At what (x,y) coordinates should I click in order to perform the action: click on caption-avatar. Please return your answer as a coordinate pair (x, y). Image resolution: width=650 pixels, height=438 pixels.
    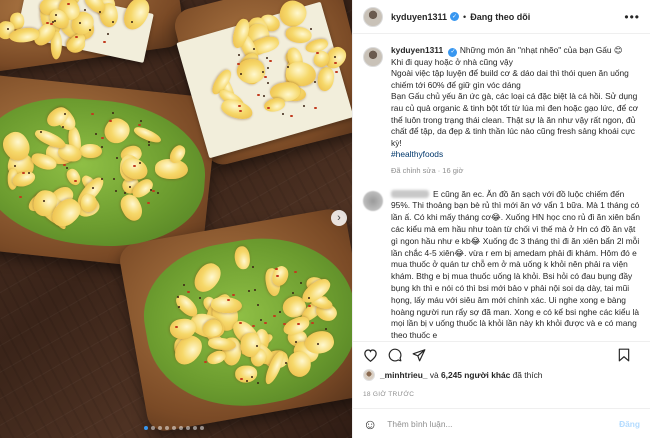
    Looking at the image, I should click on (373, 57).